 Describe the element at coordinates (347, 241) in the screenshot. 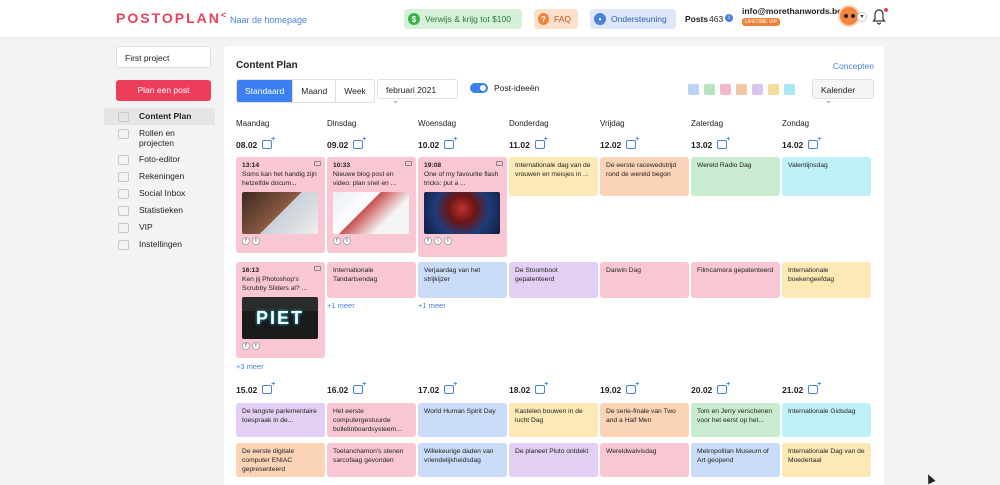

I see `twitter-icon: t` at that location.